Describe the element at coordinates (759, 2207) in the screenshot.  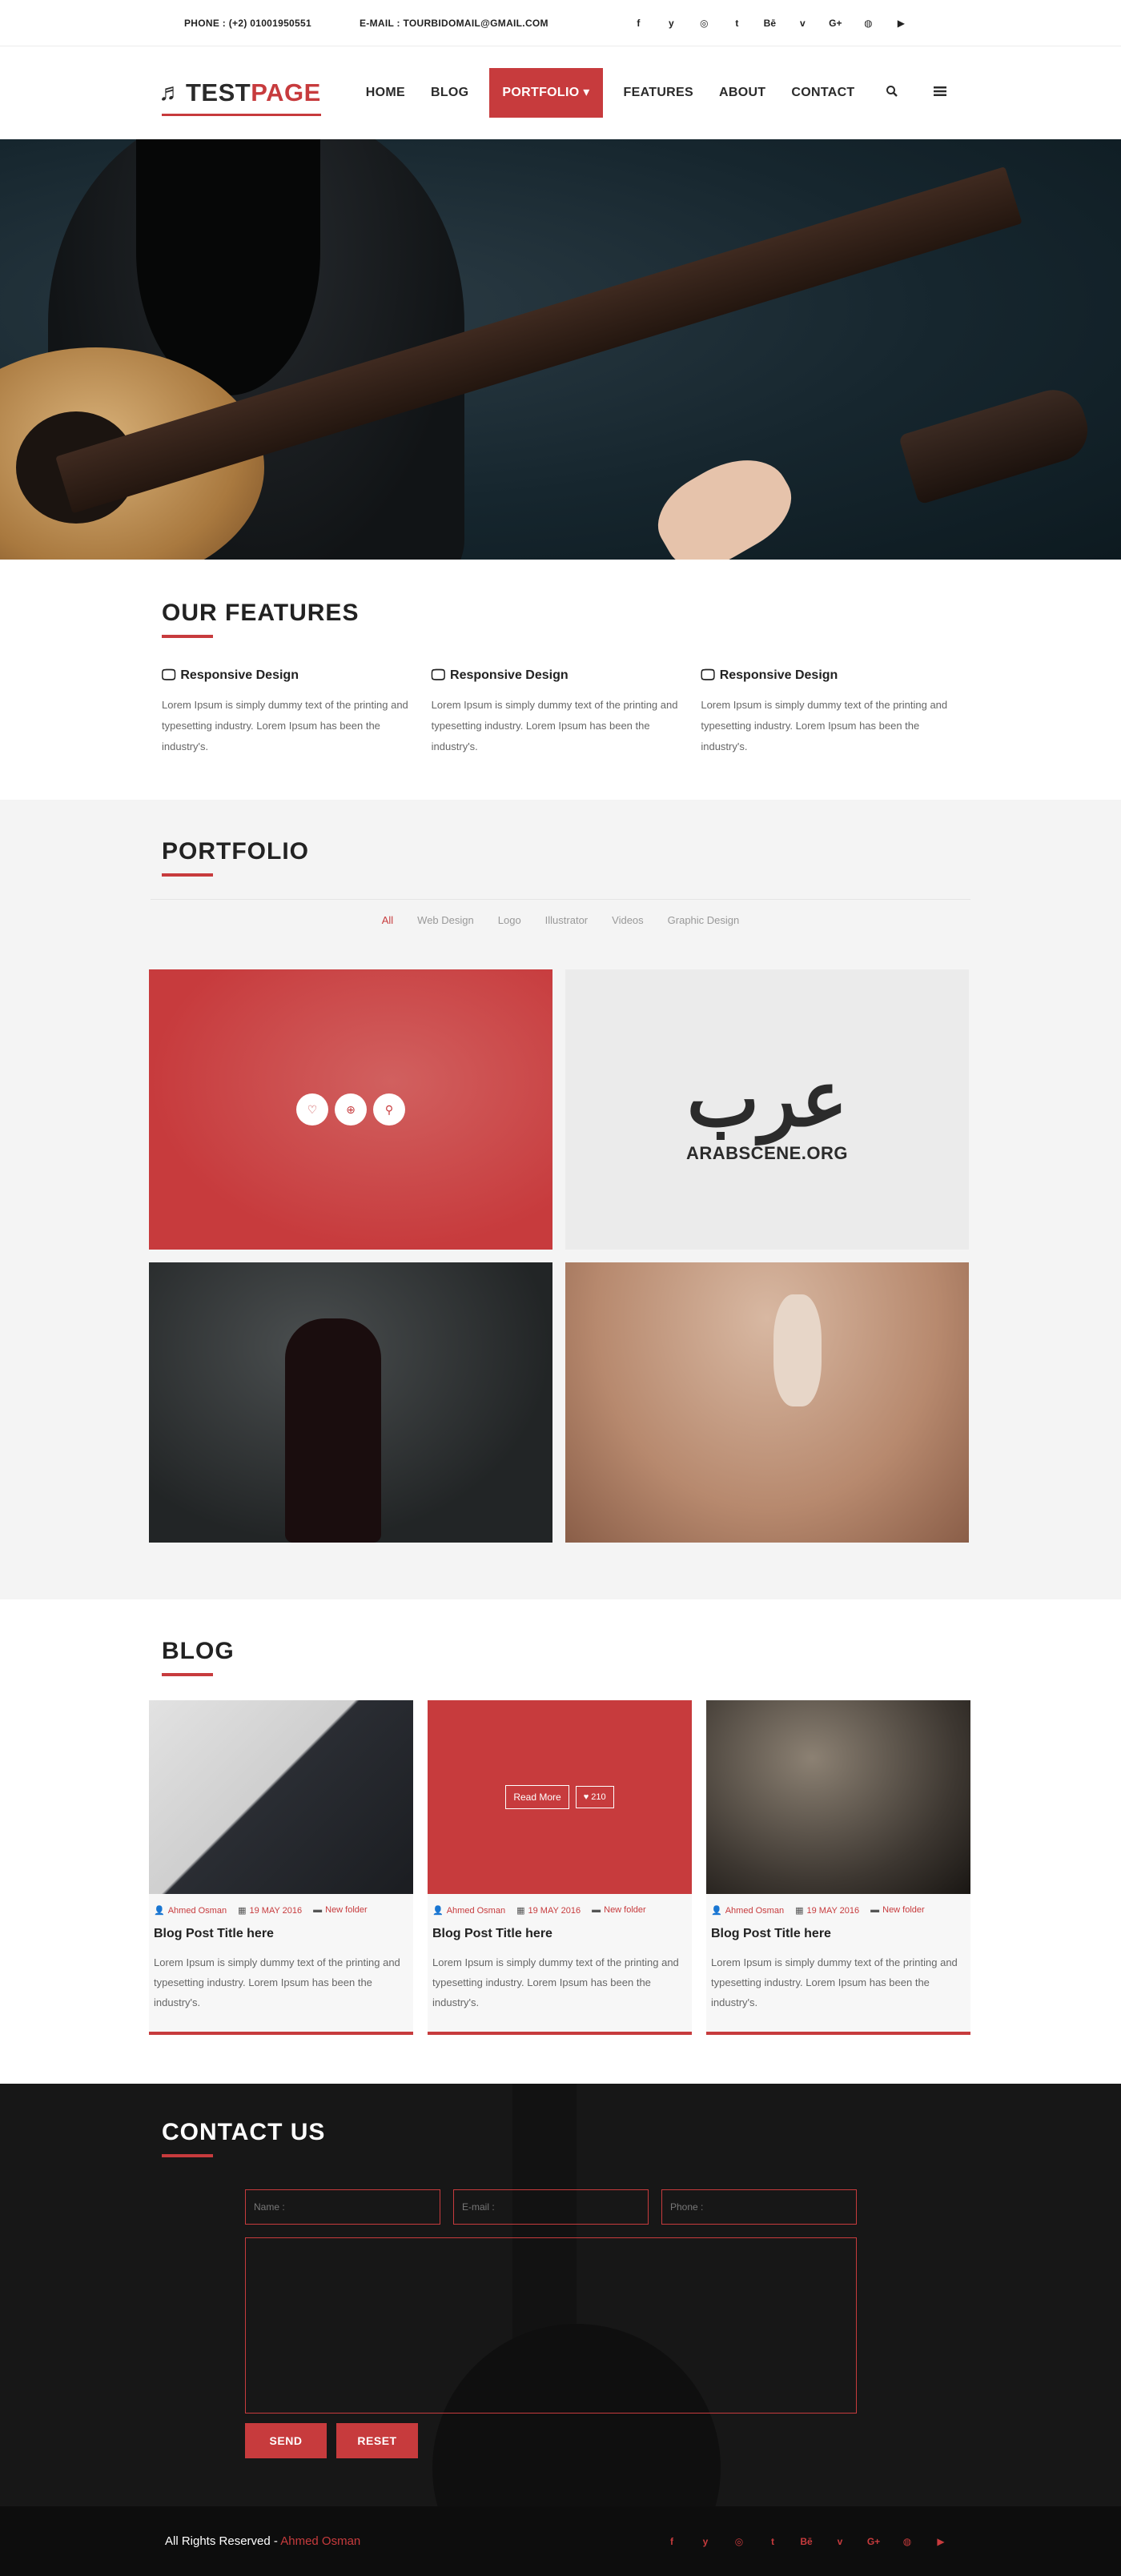
I see `phone-field: Phone :` at that location.